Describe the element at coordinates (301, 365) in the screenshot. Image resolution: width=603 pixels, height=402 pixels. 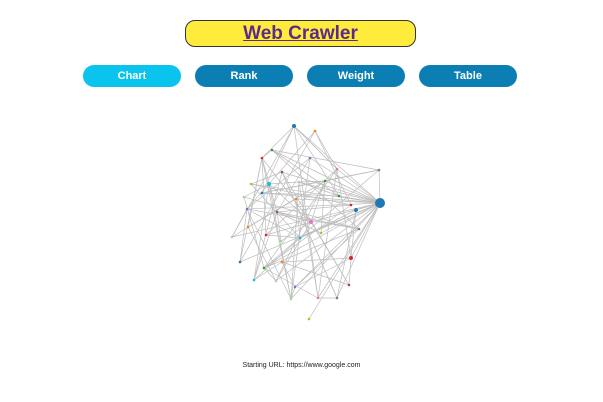
I see `starting-url-text: Starting URL: https://www.google.com` at that location.